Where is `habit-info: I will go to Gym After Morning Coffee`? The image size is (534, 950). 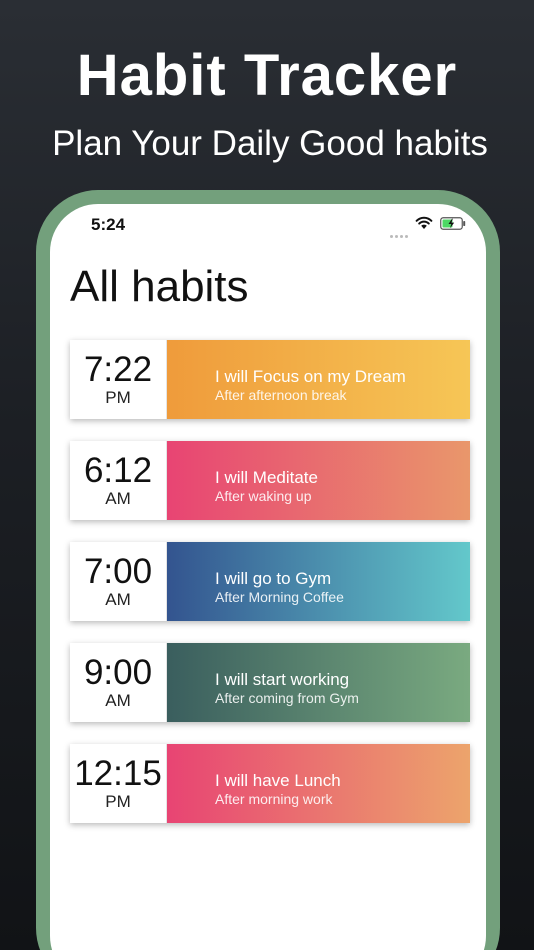
habit-info: I will go to Gym After Morning Coffee is located at coordinates (318, 581).